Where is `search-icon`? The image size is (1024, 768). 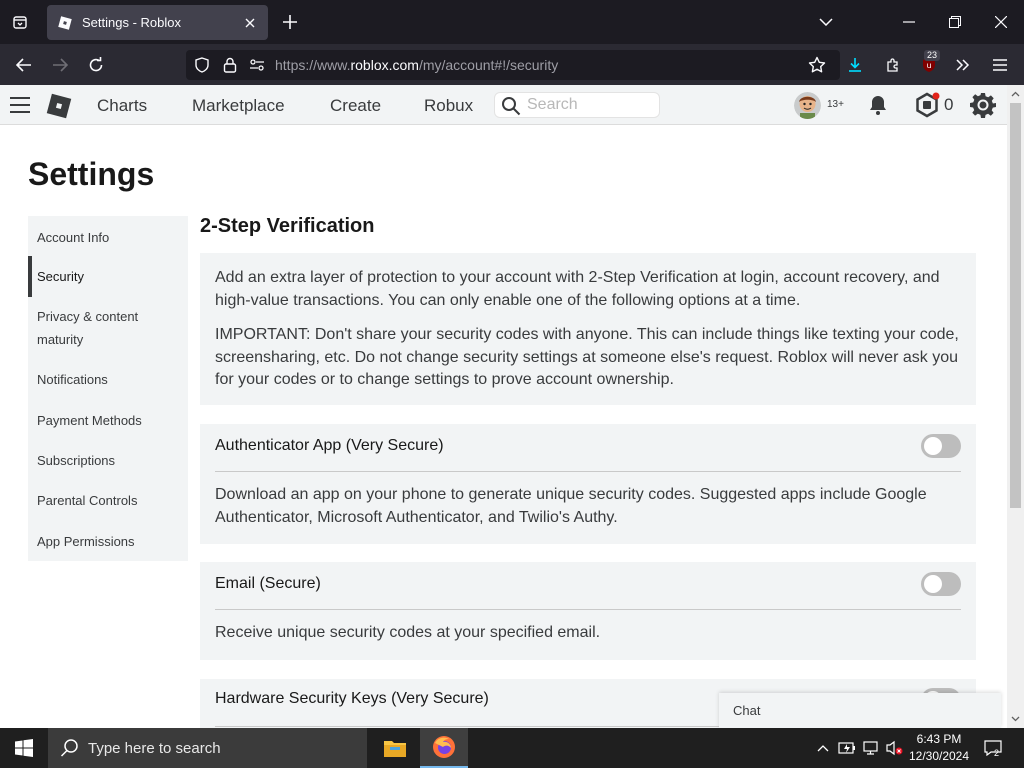
search-icon is located at coordinates (511, 106).